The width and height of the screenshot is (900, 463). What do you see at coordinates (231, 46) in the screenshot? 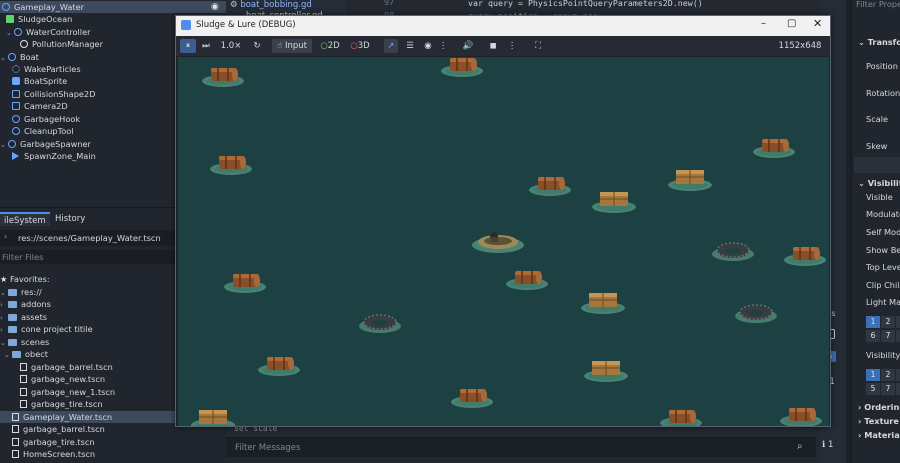
I see `time-scale: 1.0×` at bounding box center [231, 46].